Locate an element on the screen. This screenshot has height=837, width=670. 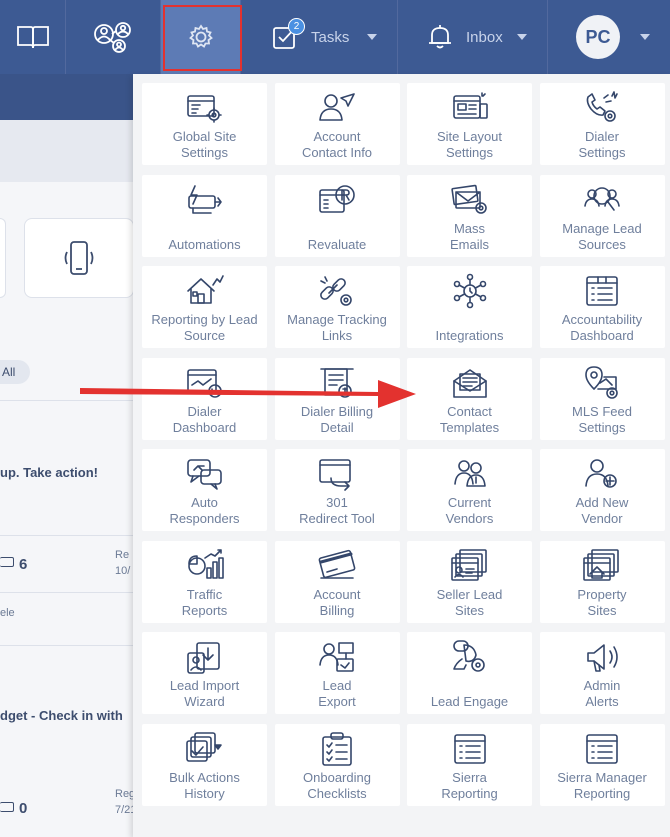
avatar: PC is located at coordinates (598, 37).